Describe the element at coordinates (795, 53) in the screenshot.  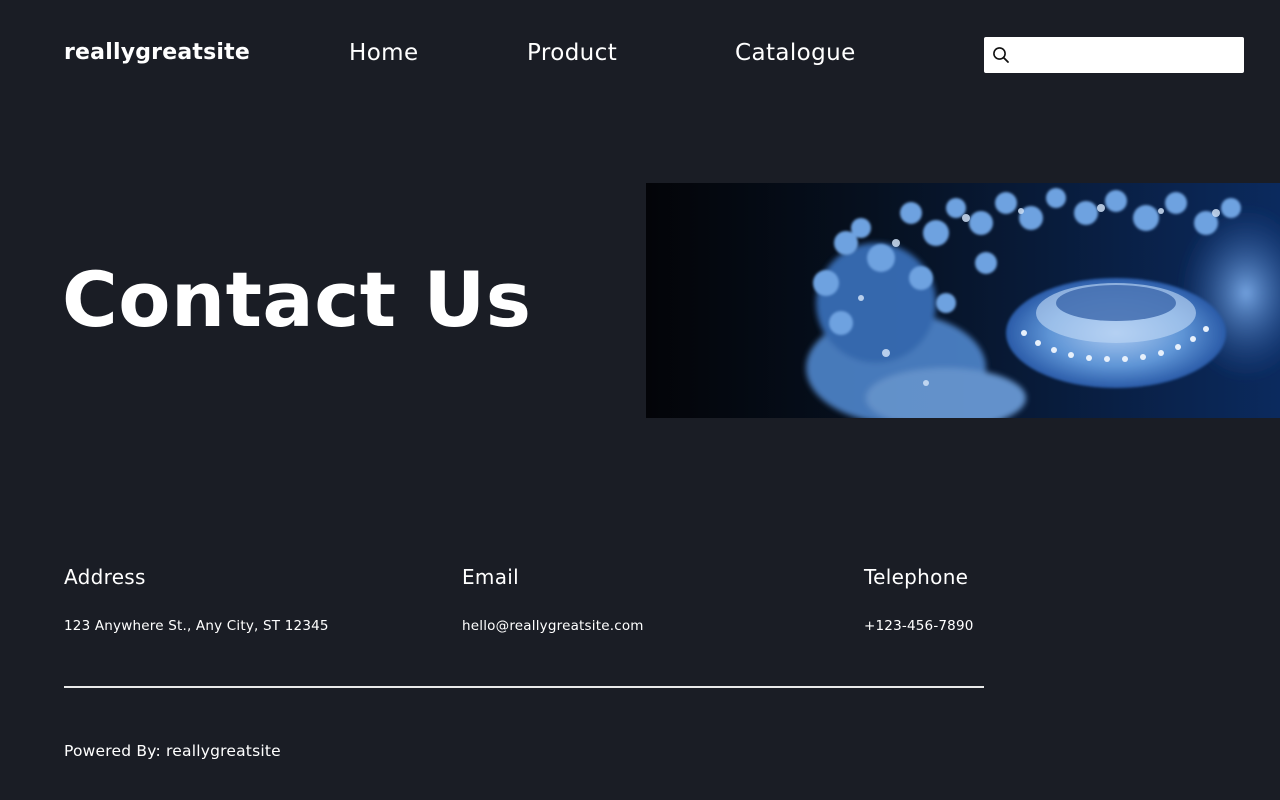
I see `nav-catalogue: Catalogue` at that location.